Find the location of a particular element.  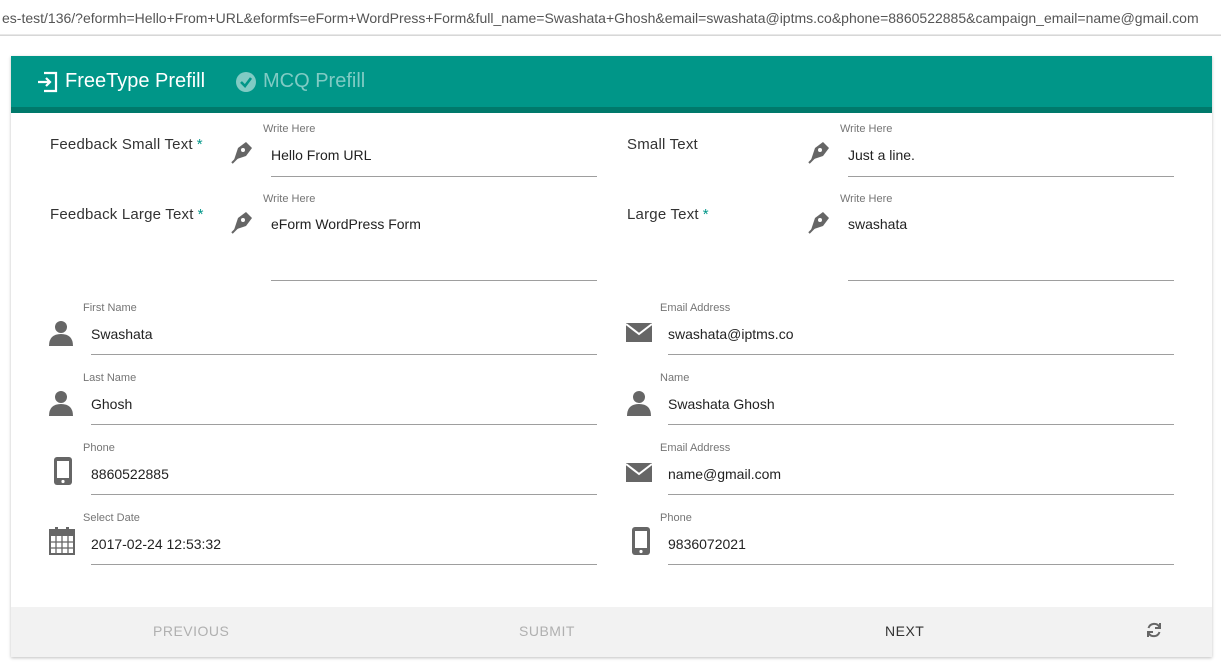

tab-bar-strip is located at coordinates (611, 110).